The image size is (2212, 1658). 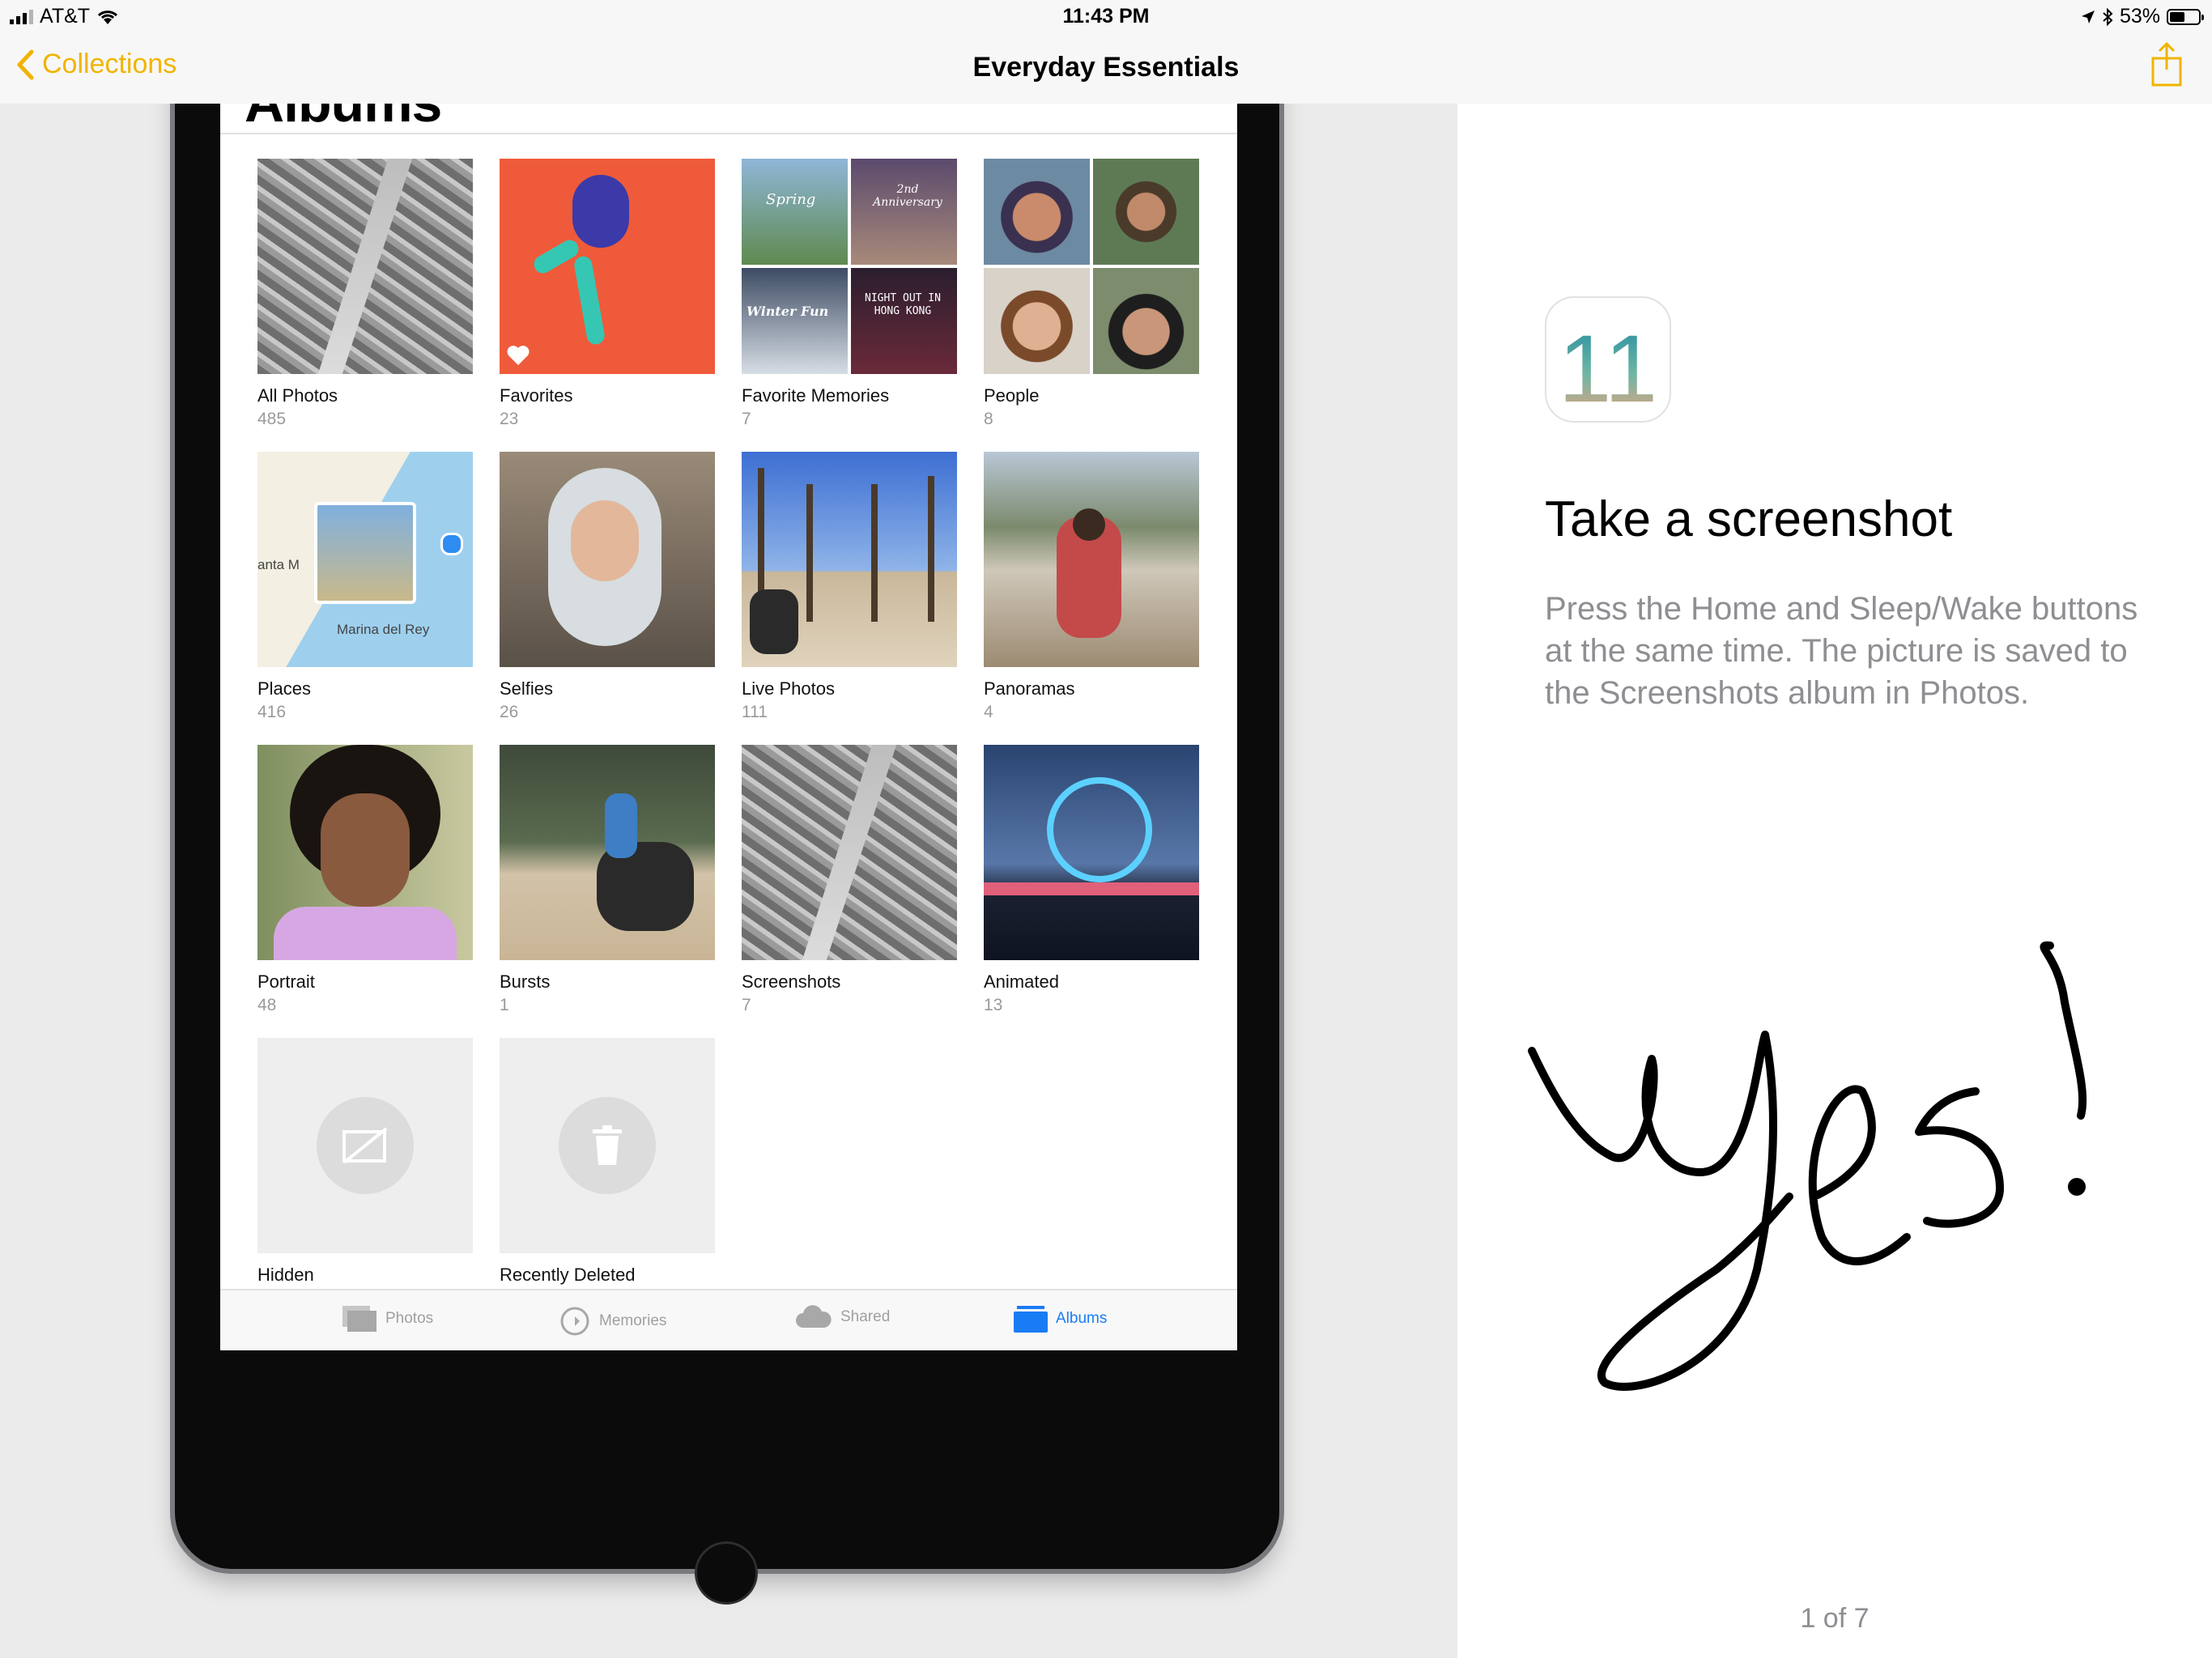 I want to click on tab-photos: Photos, so click(x=387, y=1319).